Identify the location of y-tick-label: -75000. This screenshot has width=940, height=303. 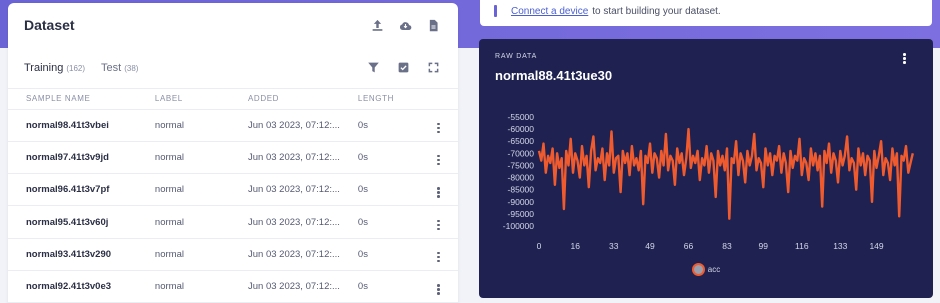
(521, 165).